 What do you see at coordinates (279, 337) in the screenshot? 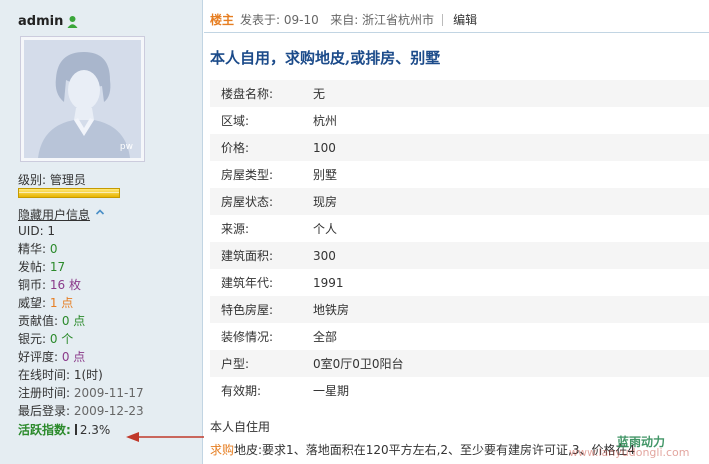
I see `table-row: 装修情况: 全部` at bounding box center [279, 337].